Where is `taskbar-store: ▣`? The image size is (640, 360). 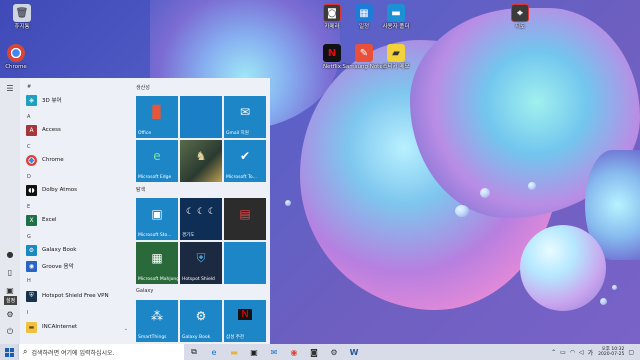
taskbar-store: ▣ is located at coordinates (254, 352).